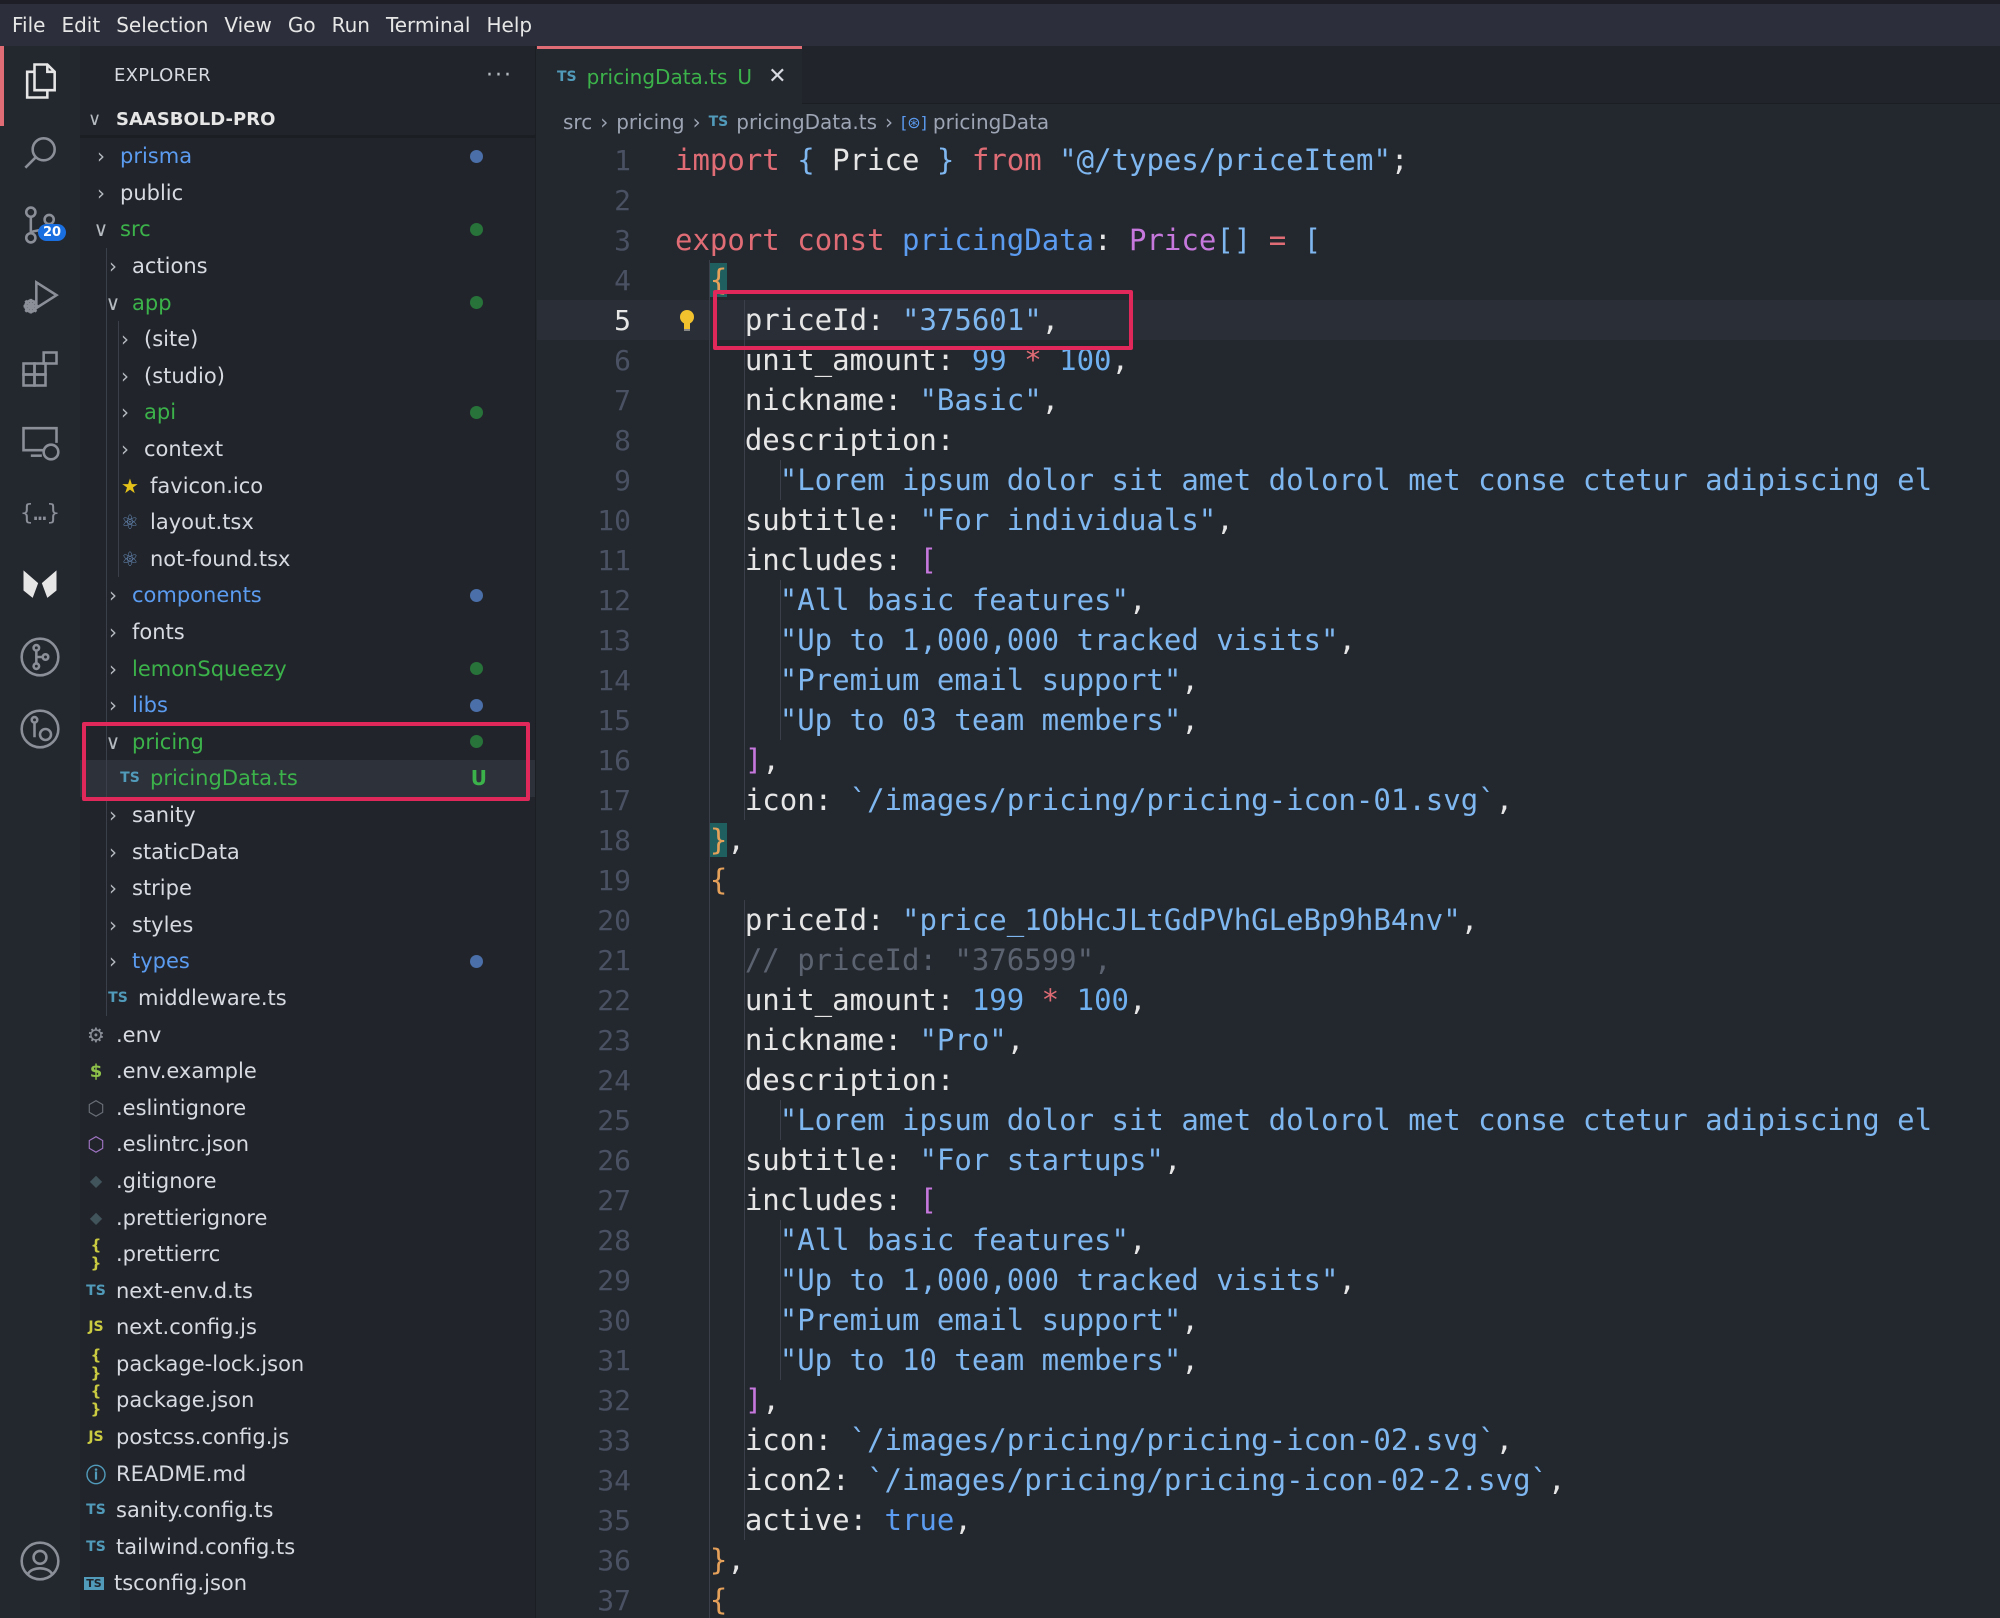 Image resolution: width=2000 pixels, height=1618 pixels. Describe the element at coordinates (307, 266) in the screenshot. I see `folder-actions: › actions` at that location.